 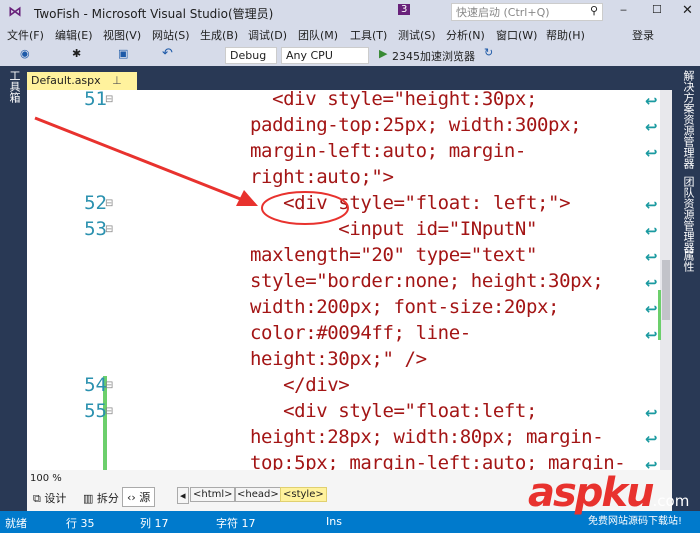 I want to click on pin-icon: ⊥, so click(x=117, y=80).